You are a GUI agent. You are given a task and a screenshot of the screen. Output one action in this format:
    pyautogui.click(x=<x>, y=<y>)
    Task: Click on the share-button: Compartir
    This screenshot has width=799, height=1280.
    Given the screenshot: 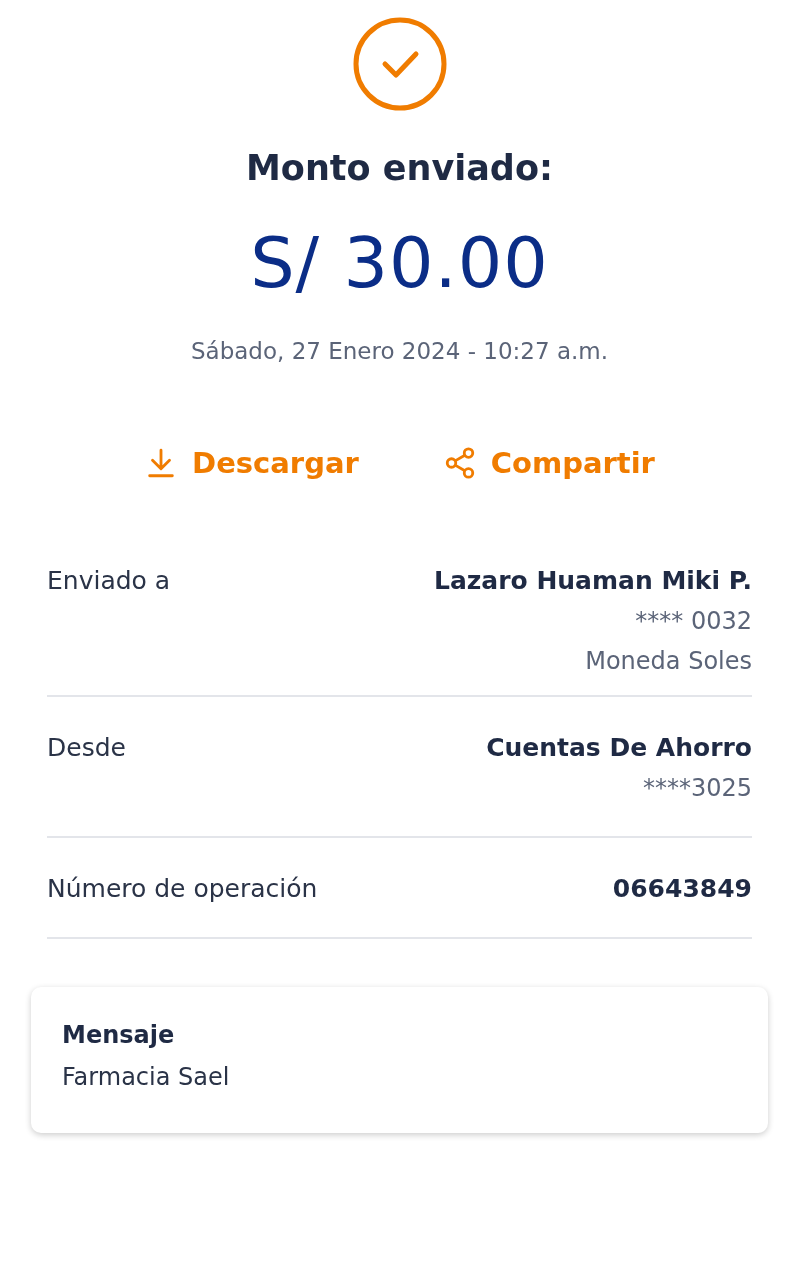 What is the action you would take?
    pyautogui.click(x=548, y=463)
    